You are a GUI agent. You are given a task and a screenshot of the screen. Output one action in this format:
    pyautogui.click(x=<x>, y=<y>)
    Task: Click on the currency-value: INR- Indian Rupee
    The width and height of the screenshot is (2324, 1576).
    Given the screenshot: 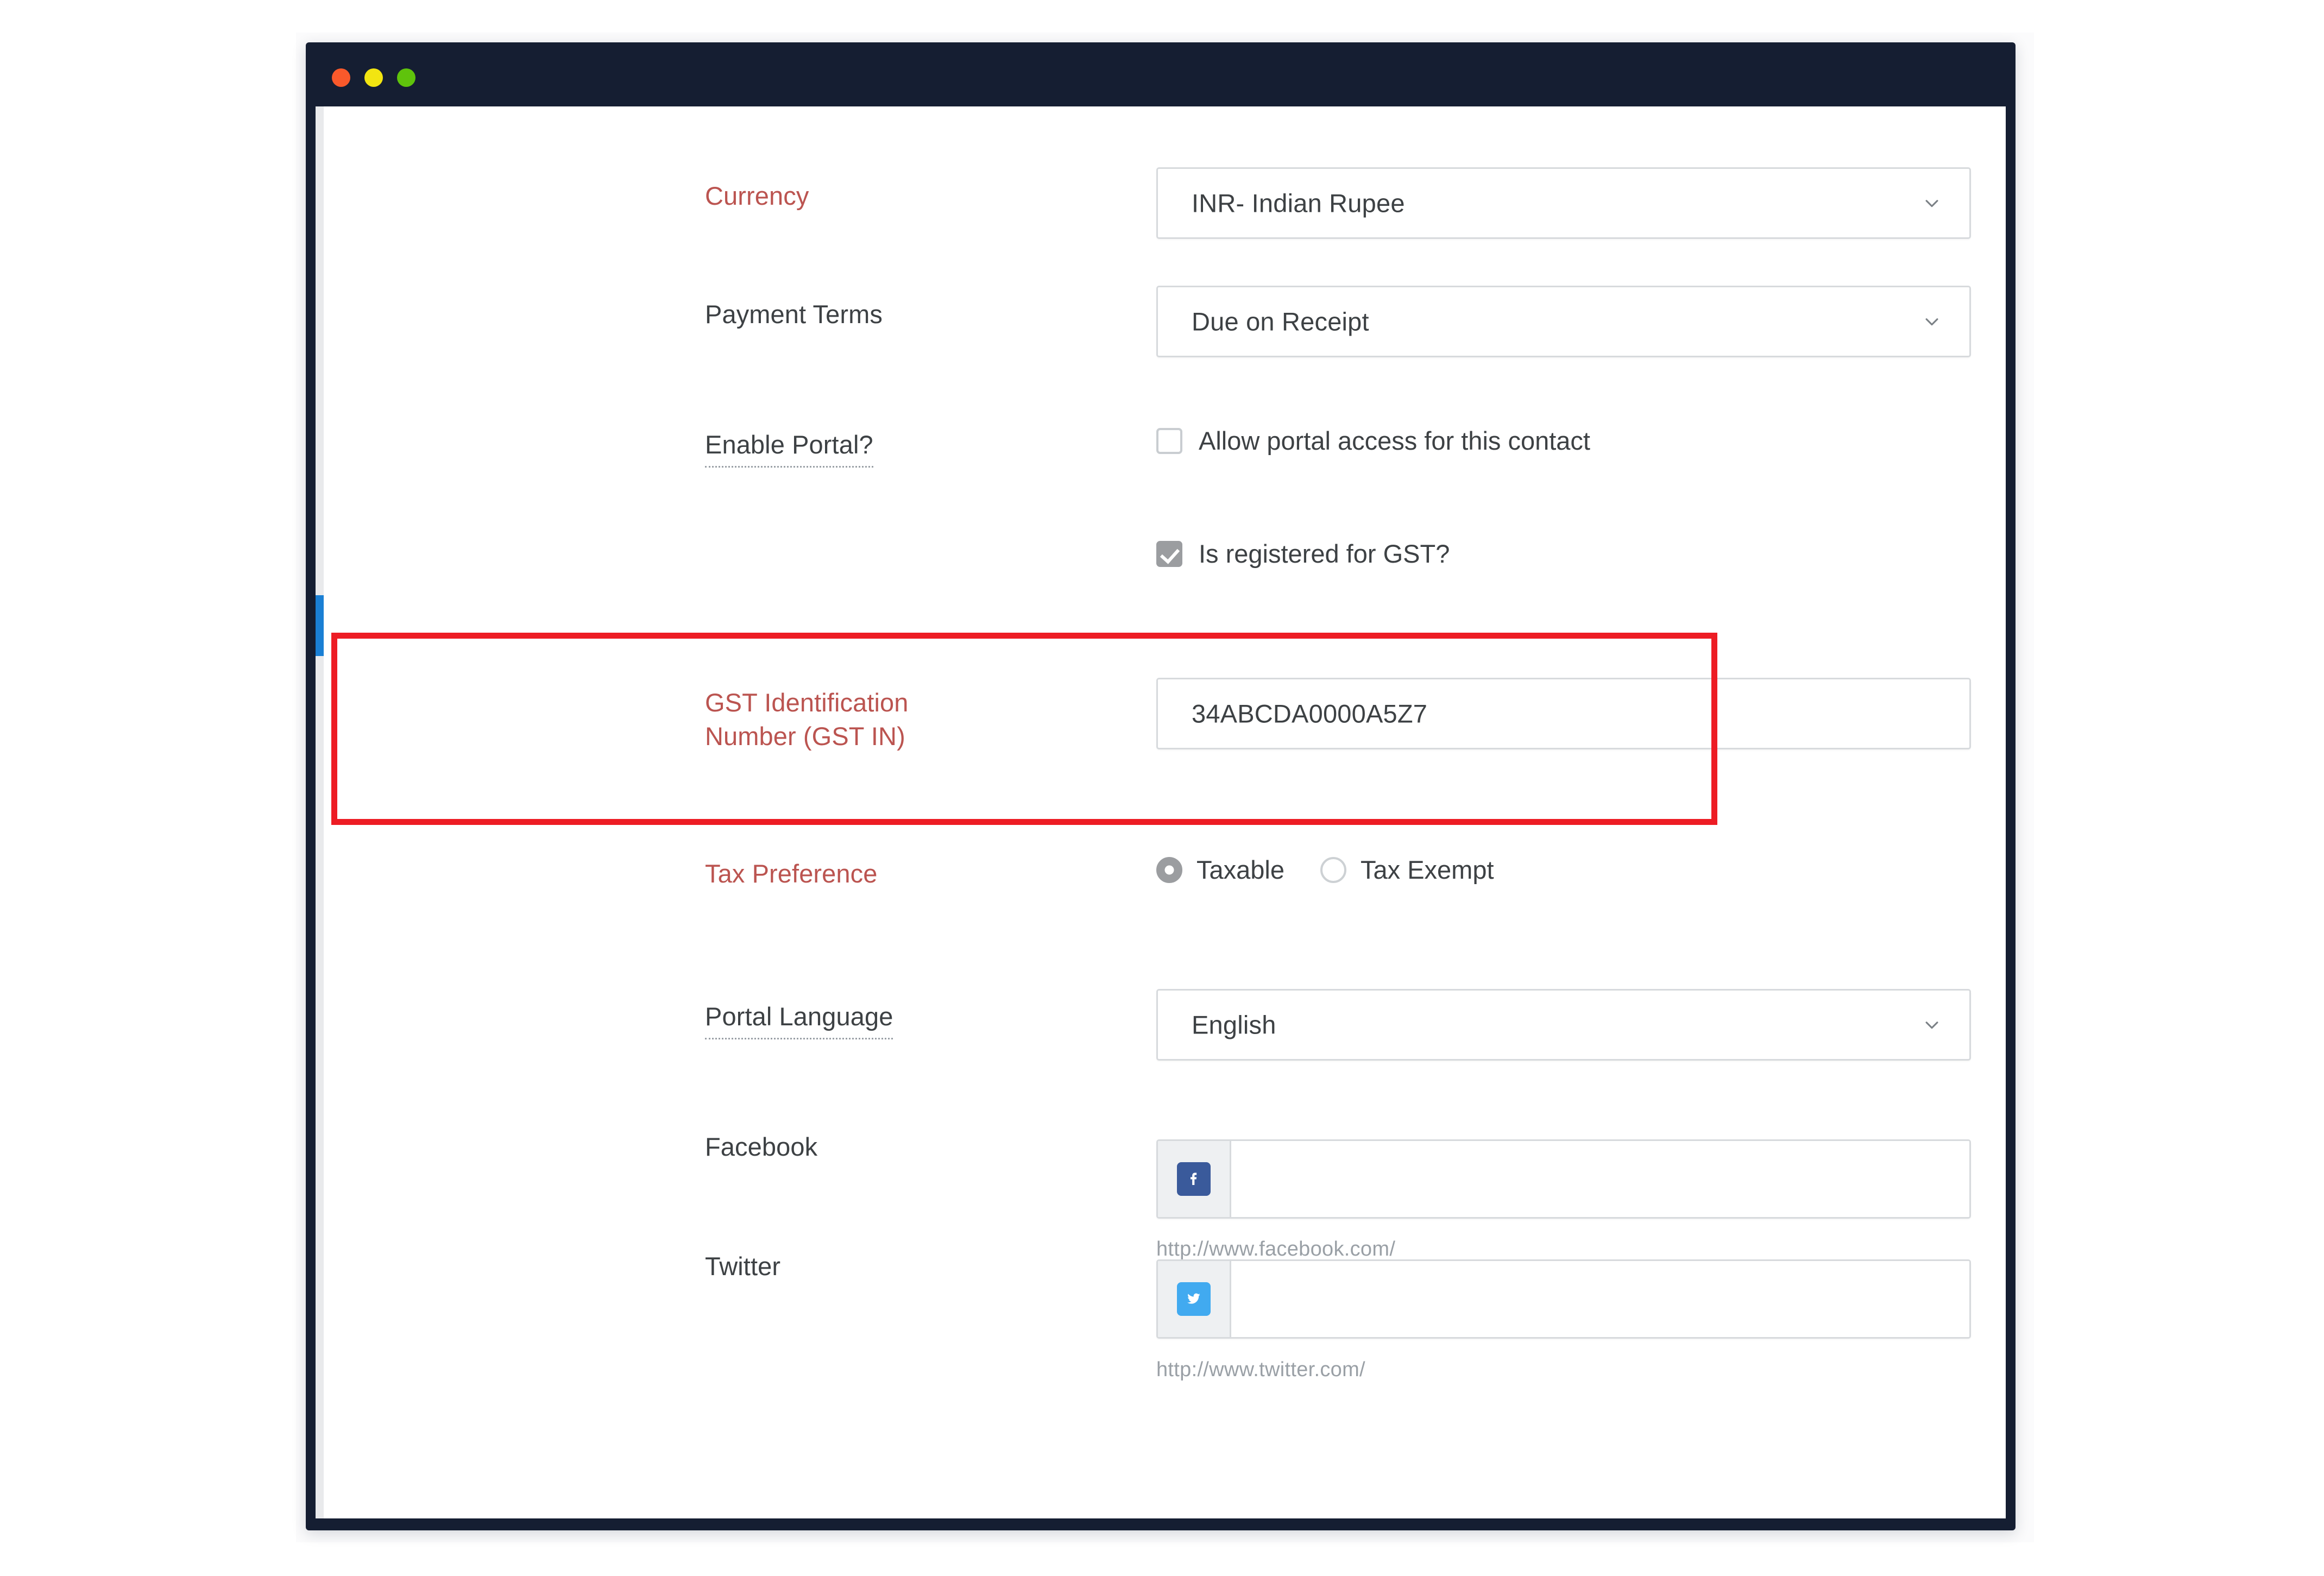 What is the action you would take?
    pyautogui.click(x=1298, y=203)
    